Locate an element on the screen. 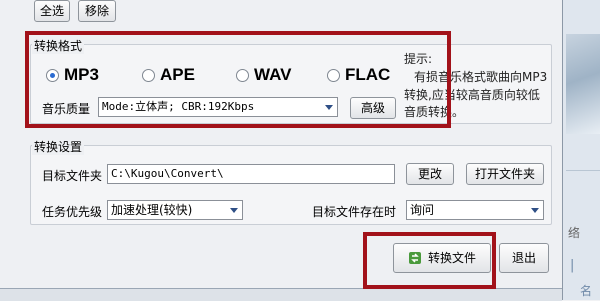  background-divider is located at coordinates (583, 170).